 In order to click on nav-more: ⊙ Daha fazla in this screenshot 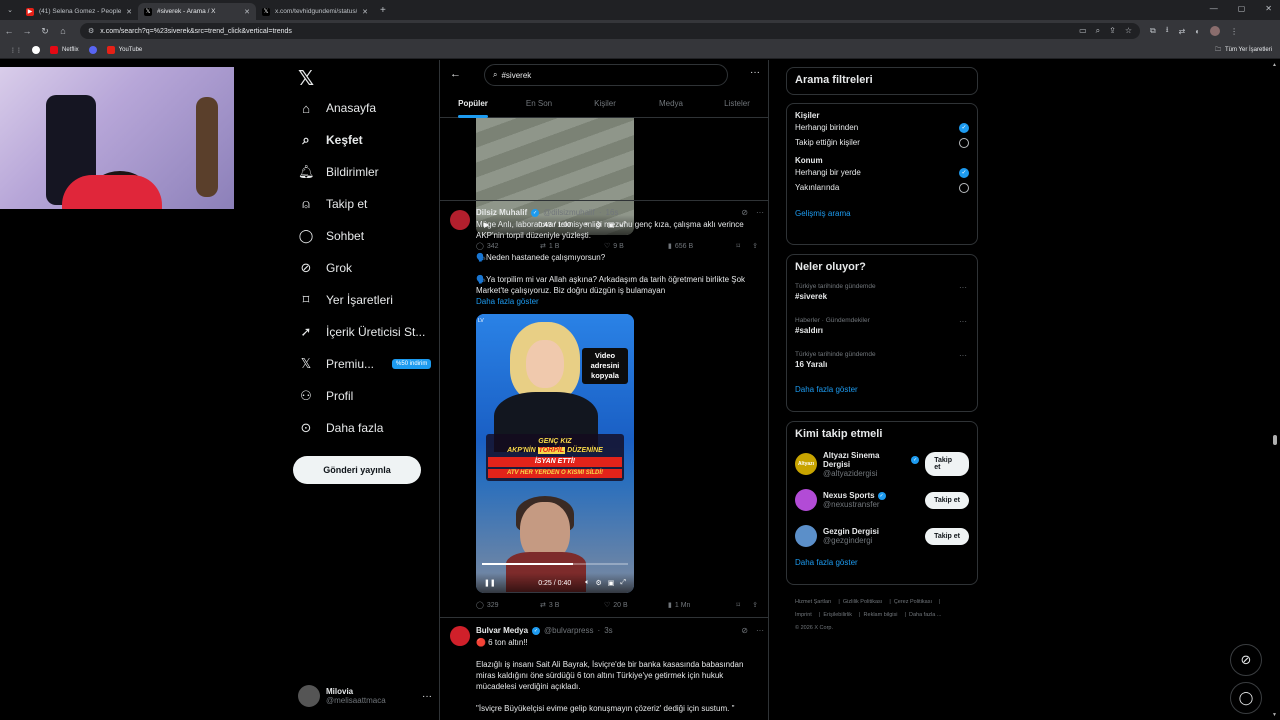, I will do `click(360, 428)`.